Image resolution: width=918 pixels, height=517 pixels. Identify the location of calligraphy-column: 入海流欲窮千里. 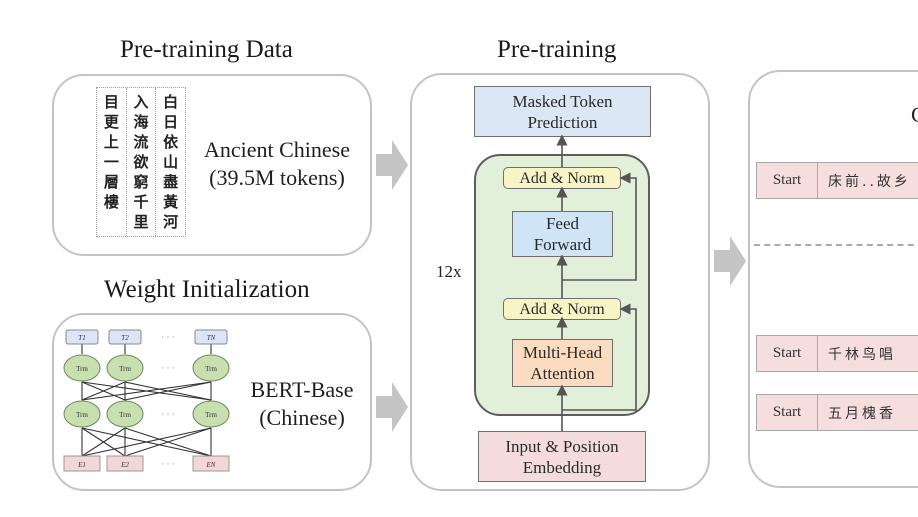
(140, 162).